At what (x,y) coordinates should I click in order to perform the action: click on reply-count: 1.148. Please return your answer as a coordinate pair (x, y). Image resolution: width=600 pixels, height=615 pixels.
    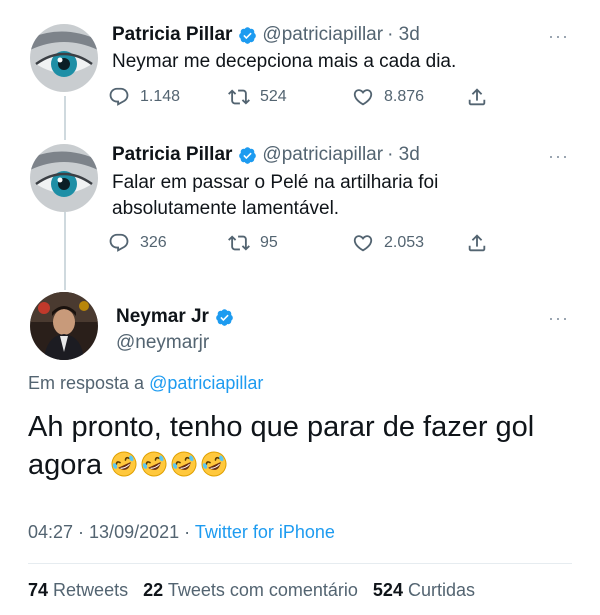
    Looking at the image, I should click on (160, 96).